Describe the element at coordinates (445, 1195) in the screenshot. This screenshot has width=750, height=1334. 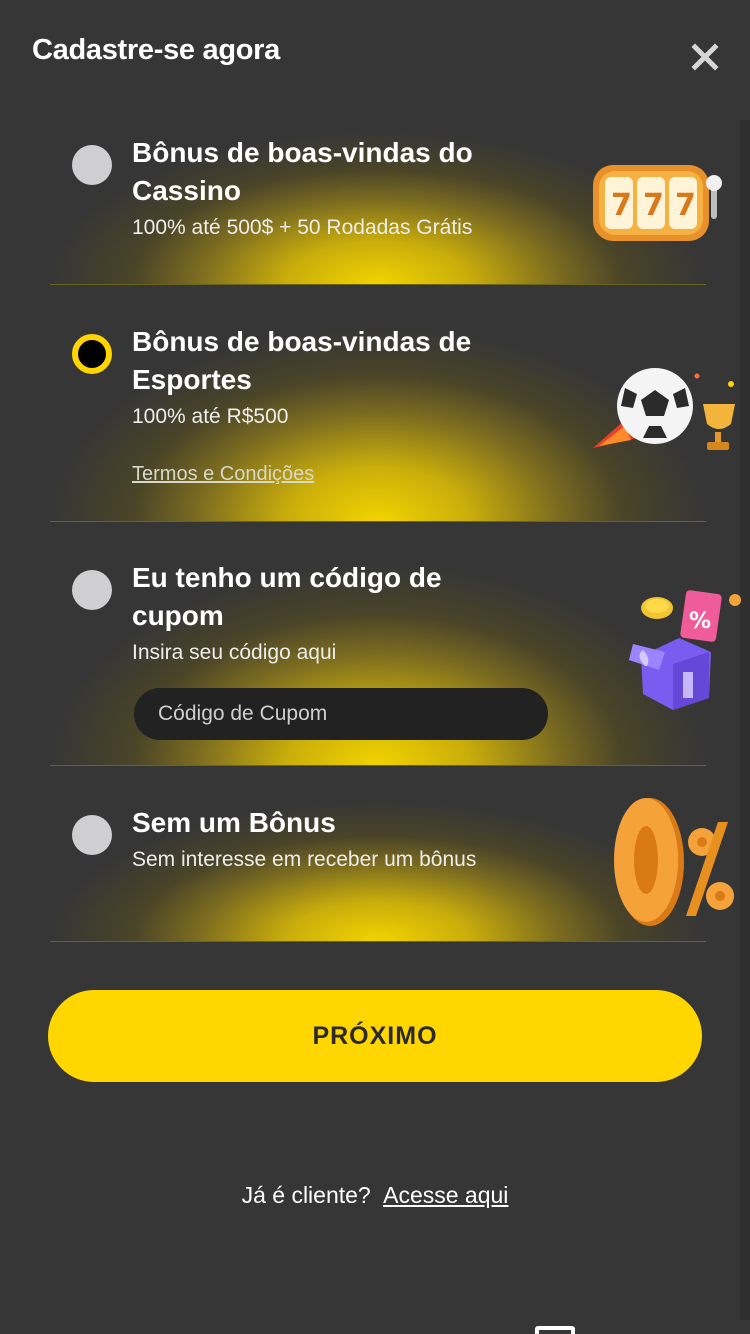
I see `login-link: Acesse aqui` at that location.